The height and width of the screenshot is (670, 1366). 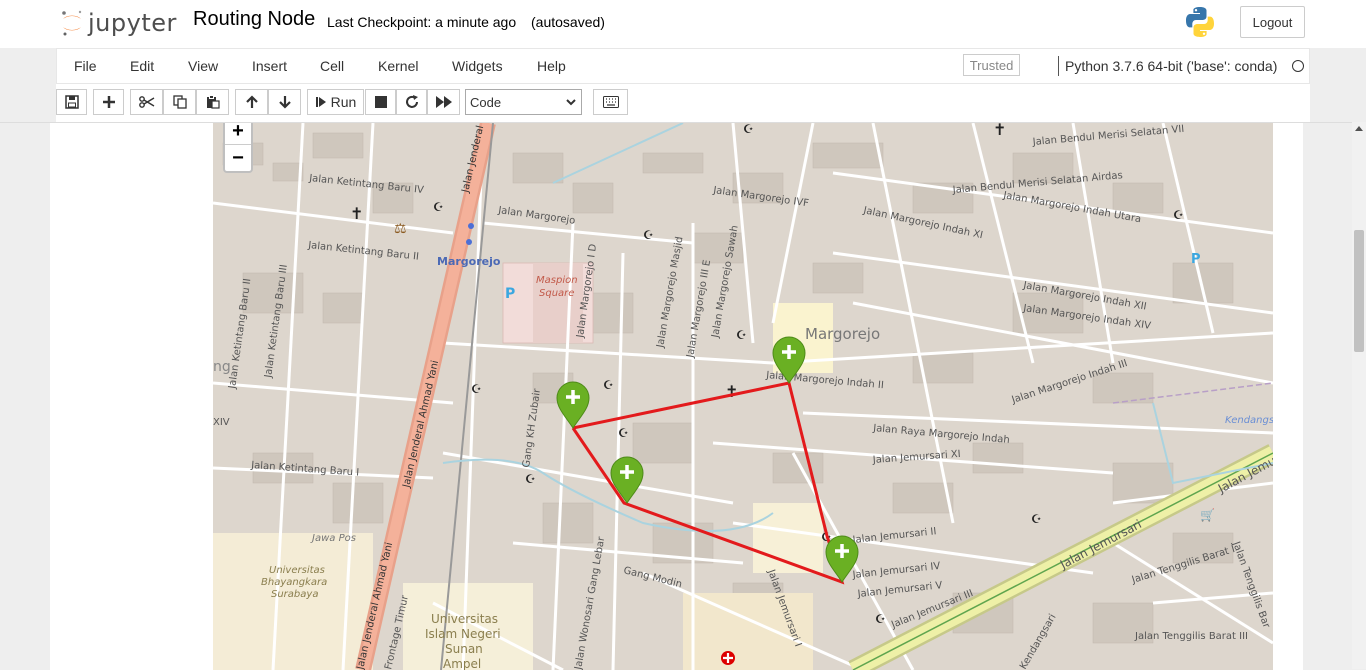 What do you see at coordinates (1200, 22) in the screenshot?
I see `python-logo-icon` at bounding box center [1200, 22].